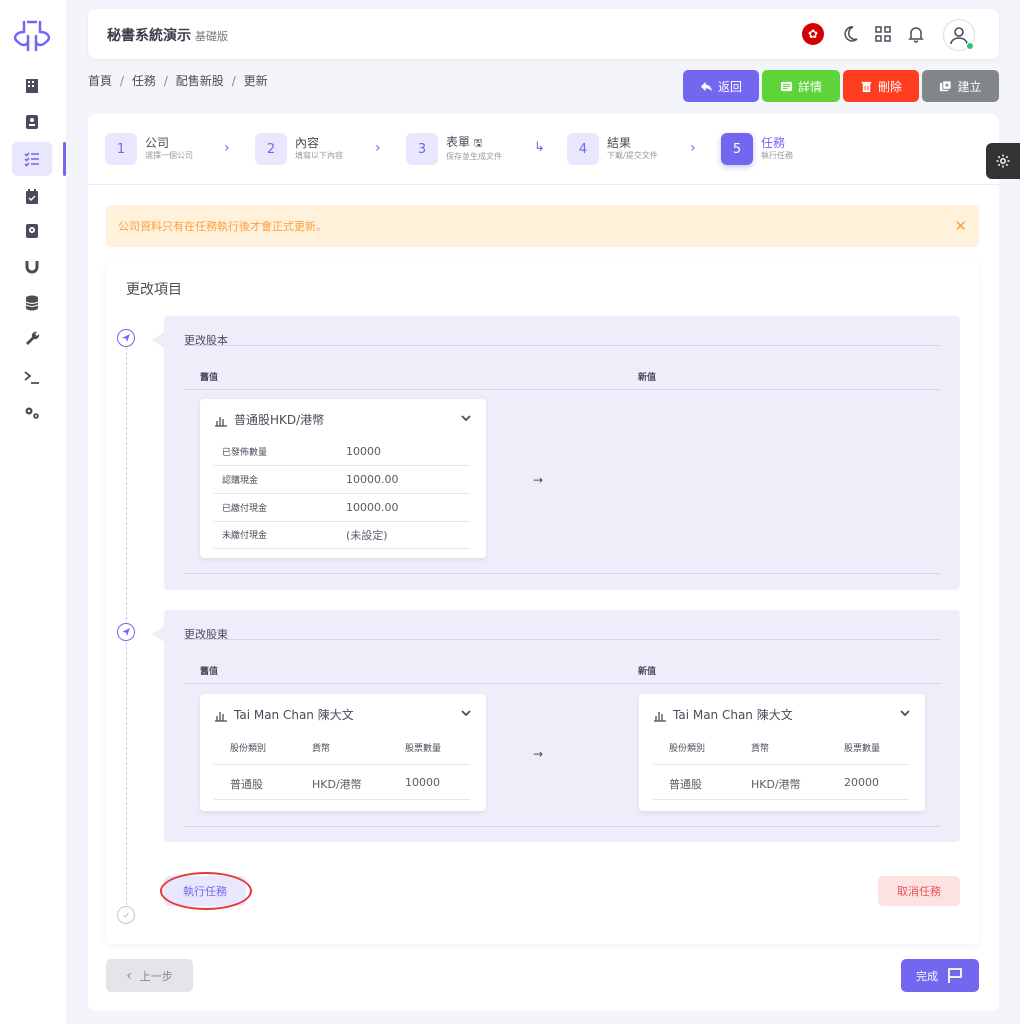 This screenshot has width=1020, height=1024. What do you see at coordinates (916, 34) in the screenshot?
I see `bell-icon` at bounding box center [916, 34].